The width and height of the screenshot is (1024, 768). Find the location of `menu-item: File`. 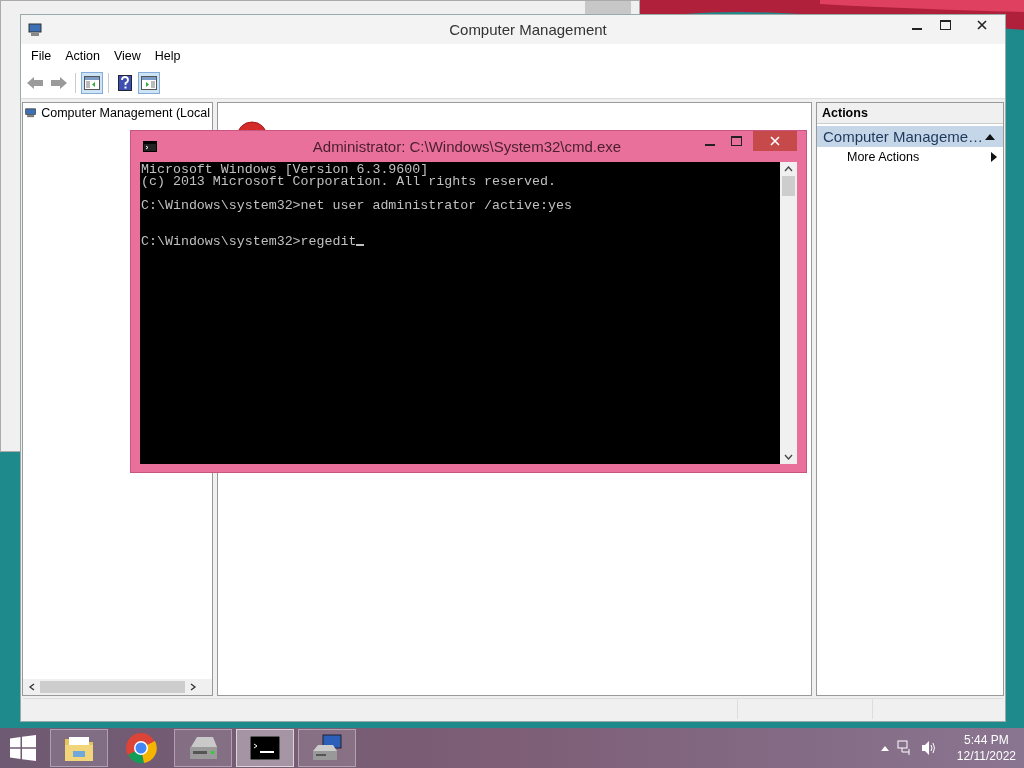

menu-item: File is located at coordinates (41, 56).